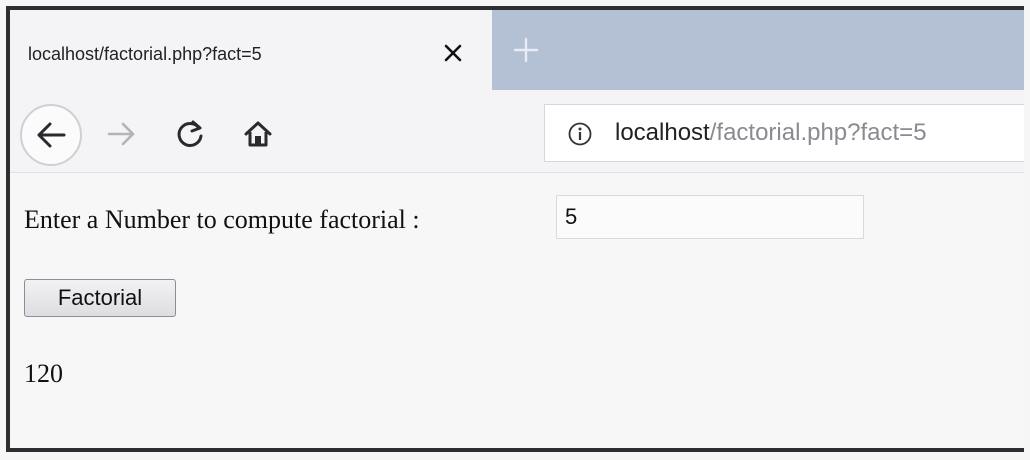 This screenshot has height=460, width=1030. I want to click on active-tab: localhost/factorial.php?fact=5, so click(251, 50).